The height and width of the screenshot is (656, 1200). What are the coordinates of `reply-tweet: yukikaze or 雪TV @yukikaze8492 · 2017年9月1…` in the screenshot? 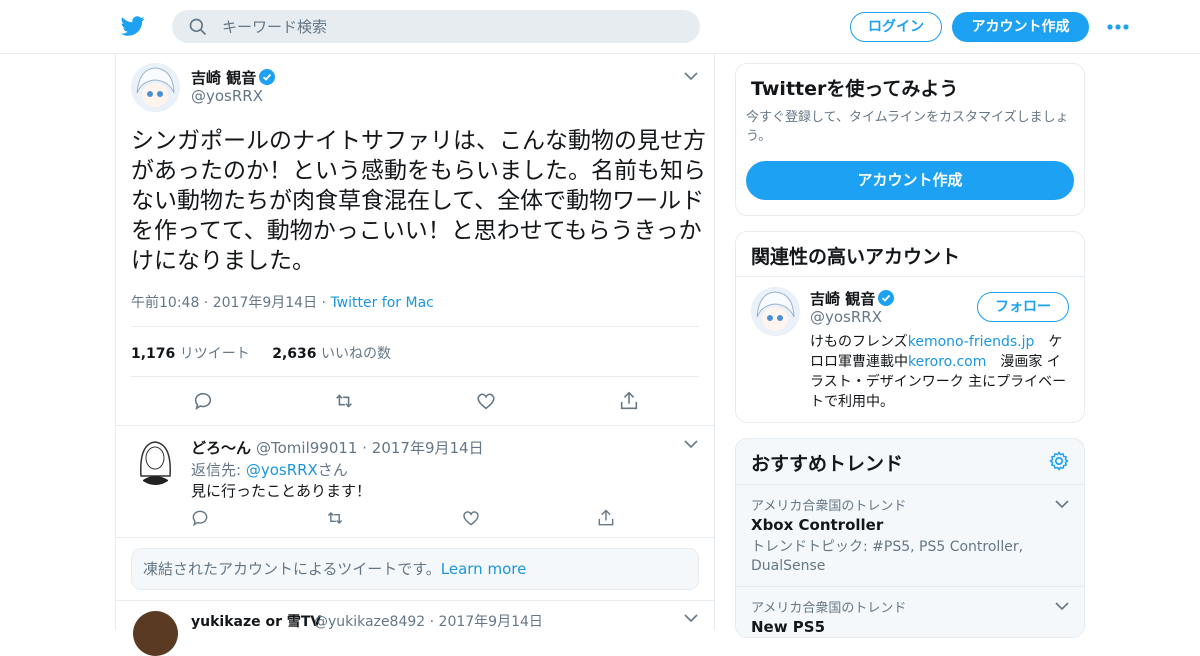 It's located at (415, 628).